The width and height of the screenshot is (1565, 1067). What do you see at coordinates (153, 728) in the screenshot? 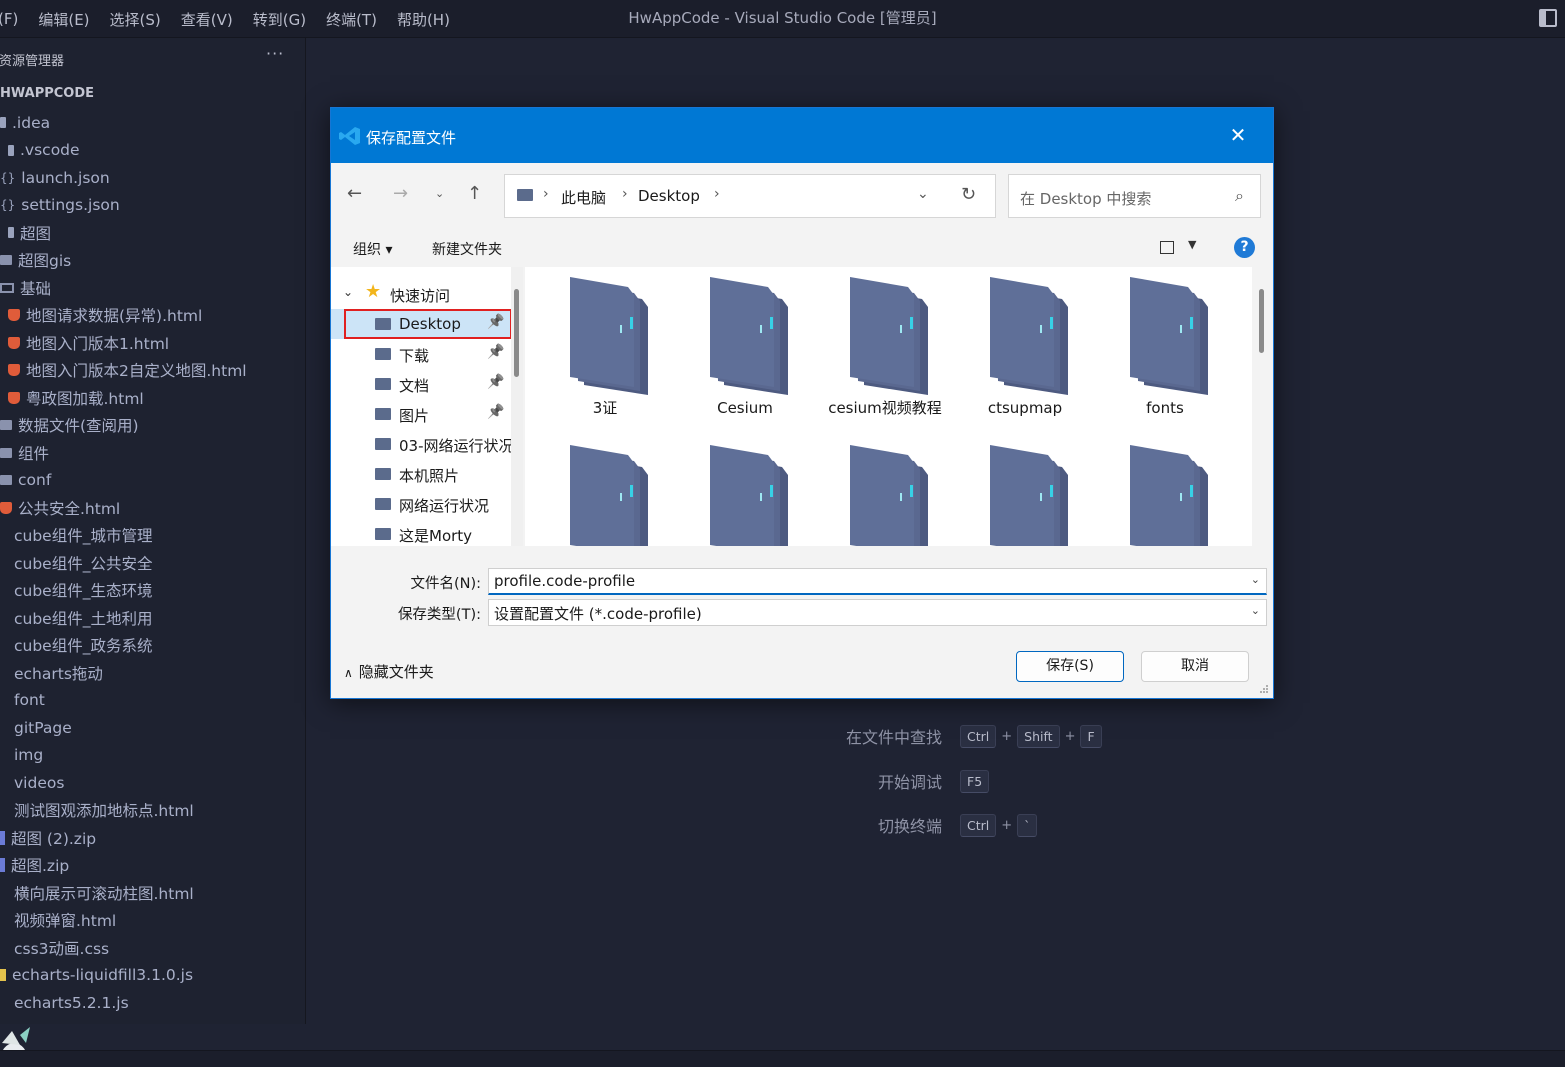
I see `tree-item: gitPage` at bounding box center [153, 728].